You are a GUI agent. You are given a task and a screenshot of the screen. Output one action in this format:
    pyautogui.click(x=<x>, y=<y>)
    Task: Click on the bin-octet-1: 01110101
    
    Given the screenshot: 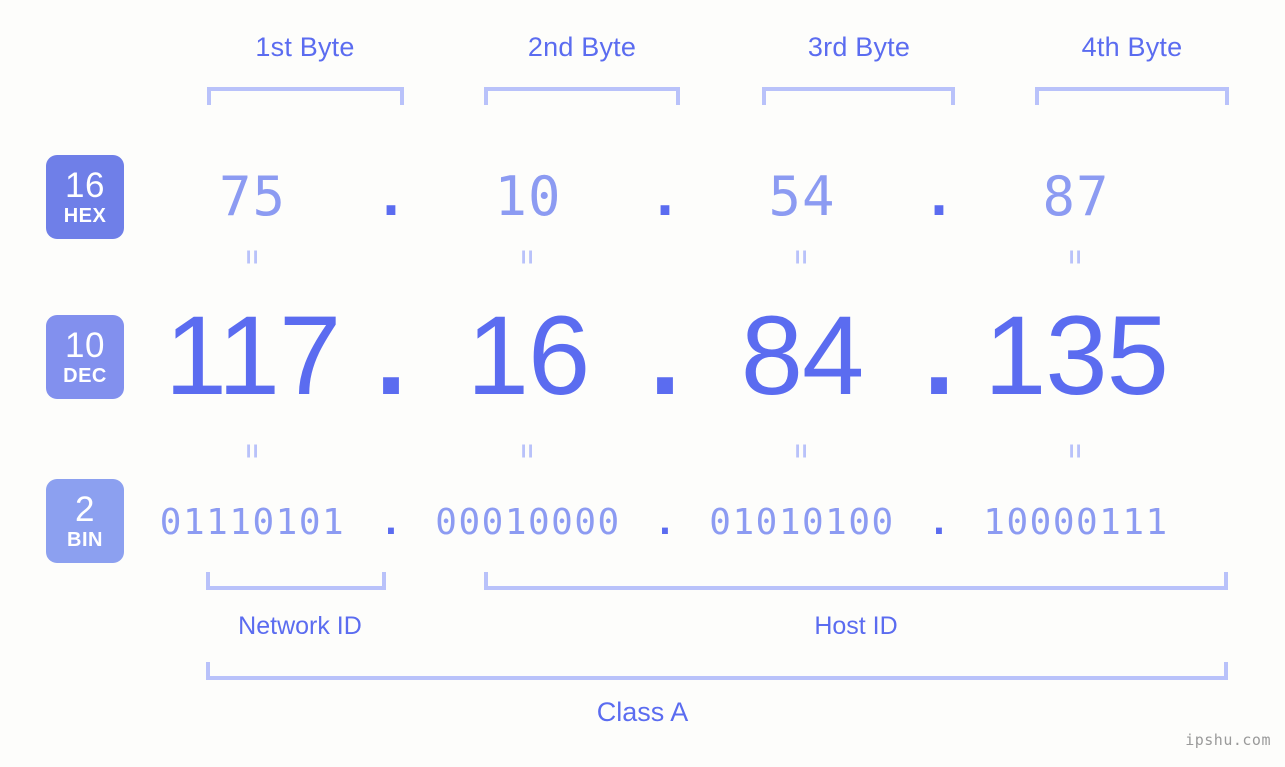 What is the action you would take?
    pyautogui.click(x=252, y=522)
    